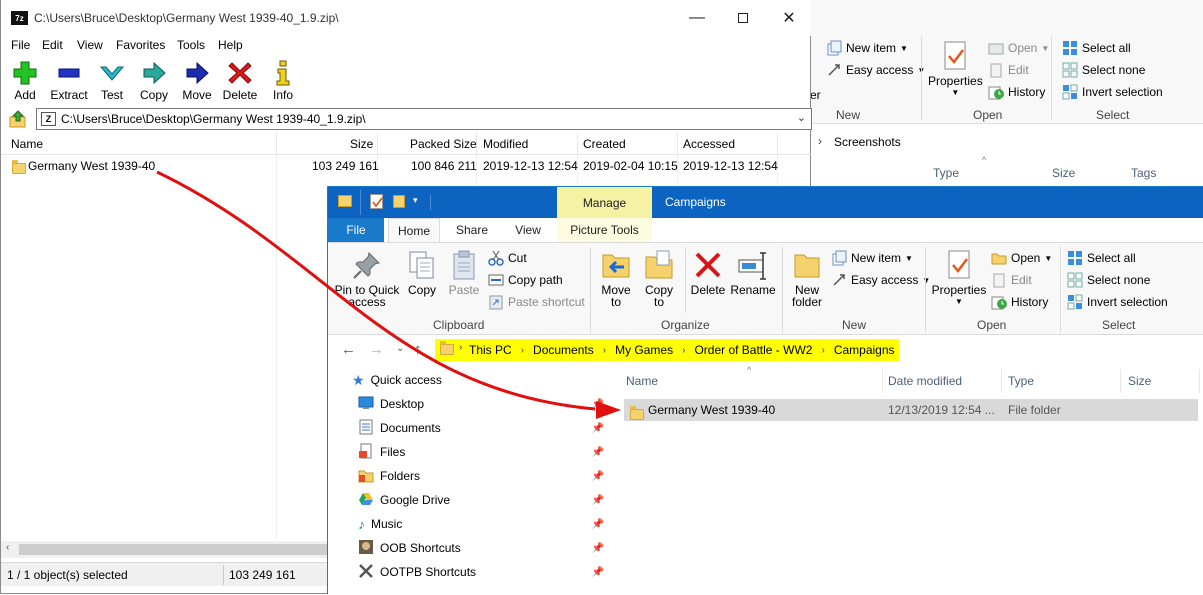 The width and height of the screenshot is (1203, 595). Describe the element at coordinates (807, 278) in the screenshot. I see `new-folder-button: New folder` at that location.